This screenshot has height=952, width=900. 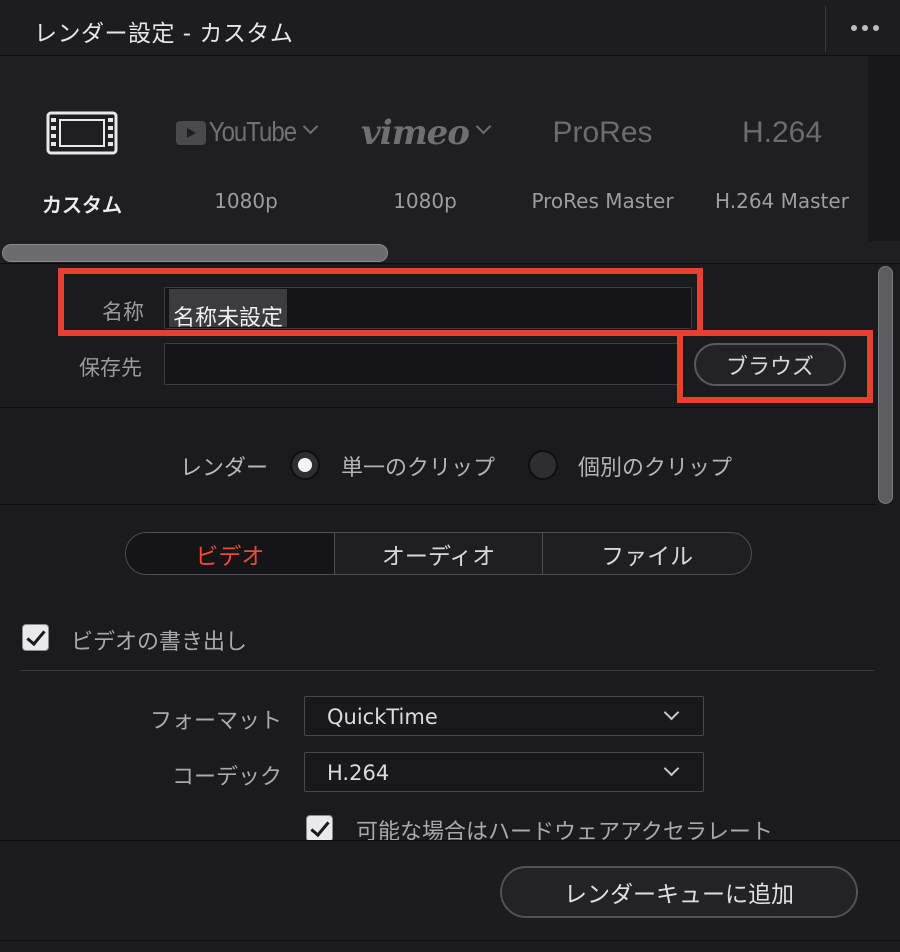 What do you see at coordinates (504, 772) in the screenshot?
I see `codec-select: H.264` at bounding box center [504, 772].